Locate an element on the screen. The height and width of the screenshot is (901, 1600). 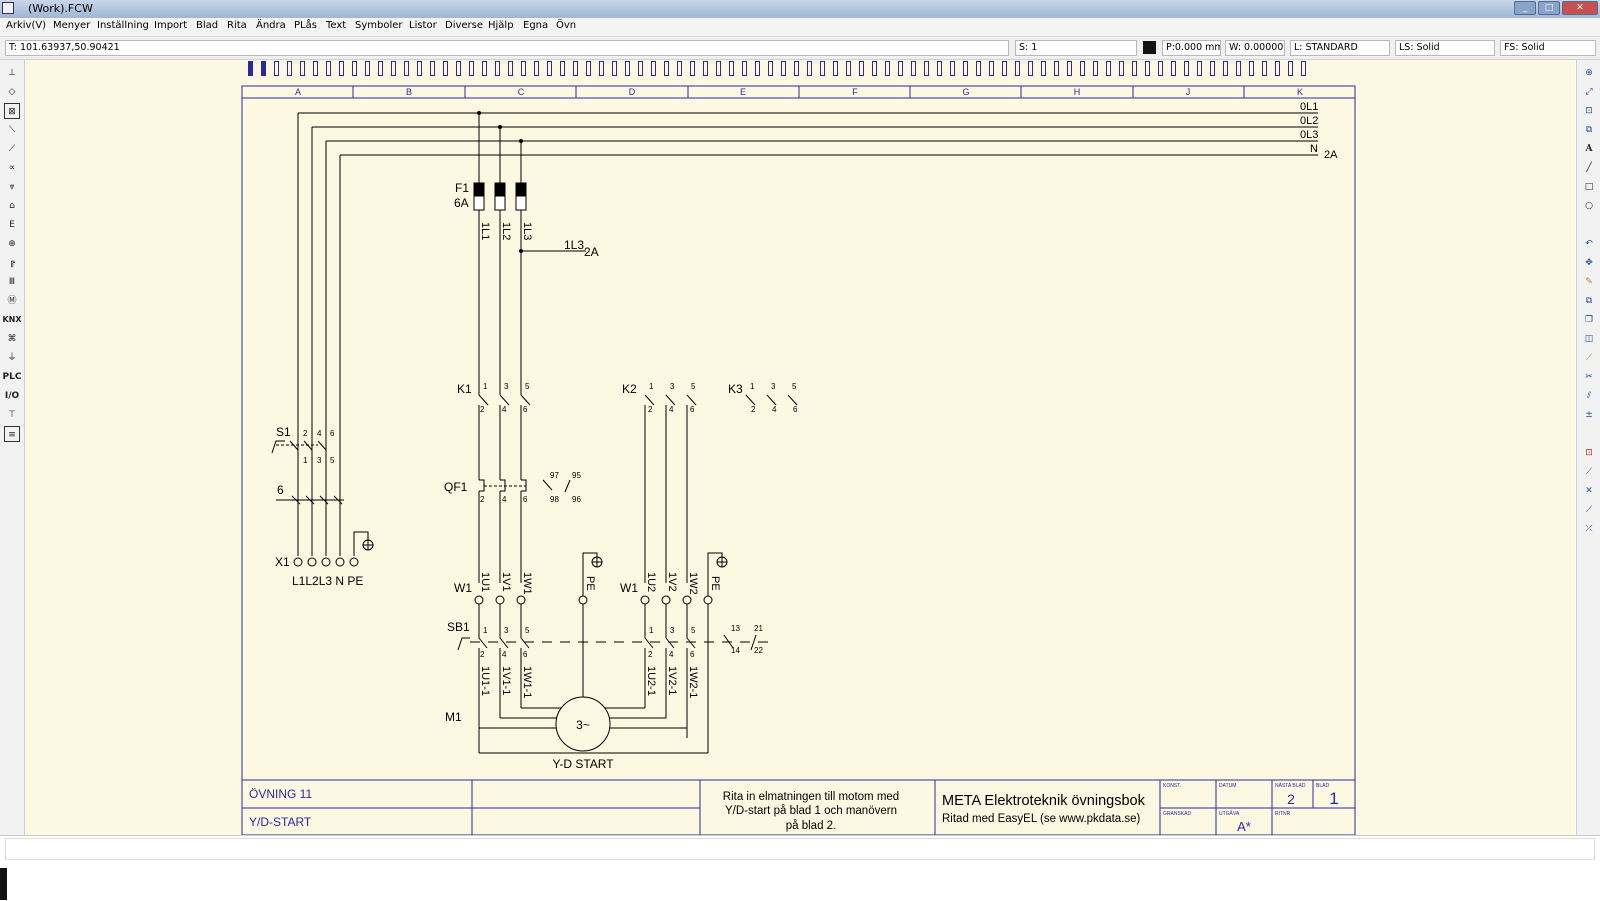
exercise-subject: Y/D-START is located at coordinates (280, 822).